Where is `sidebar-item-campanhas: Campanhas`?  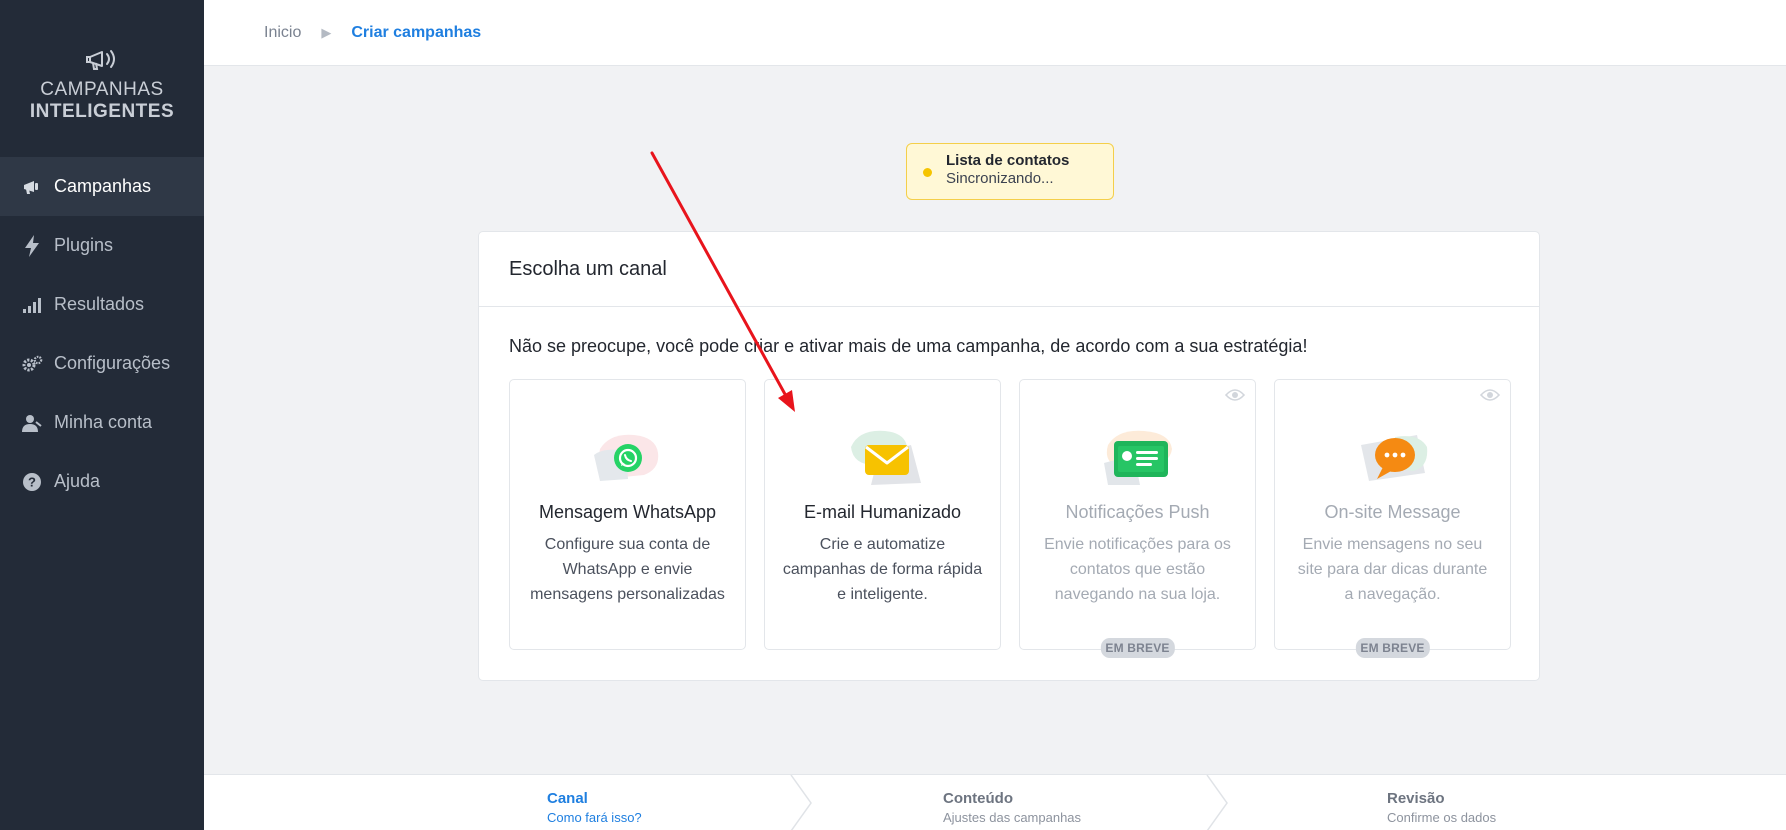
sidebar-item-campanhas: Campanhas is located at coordinates (102, 186).